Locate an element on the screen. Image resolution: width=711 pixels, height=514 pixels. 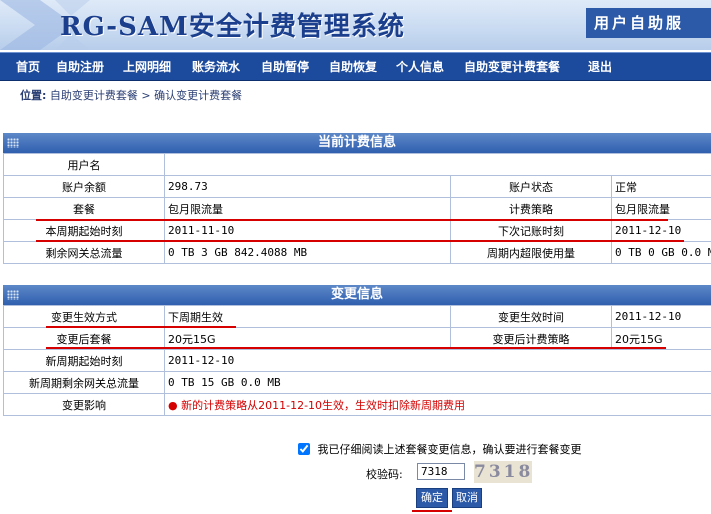
change-time-label: 变更生效时间 is located at coordinates (531, 316).